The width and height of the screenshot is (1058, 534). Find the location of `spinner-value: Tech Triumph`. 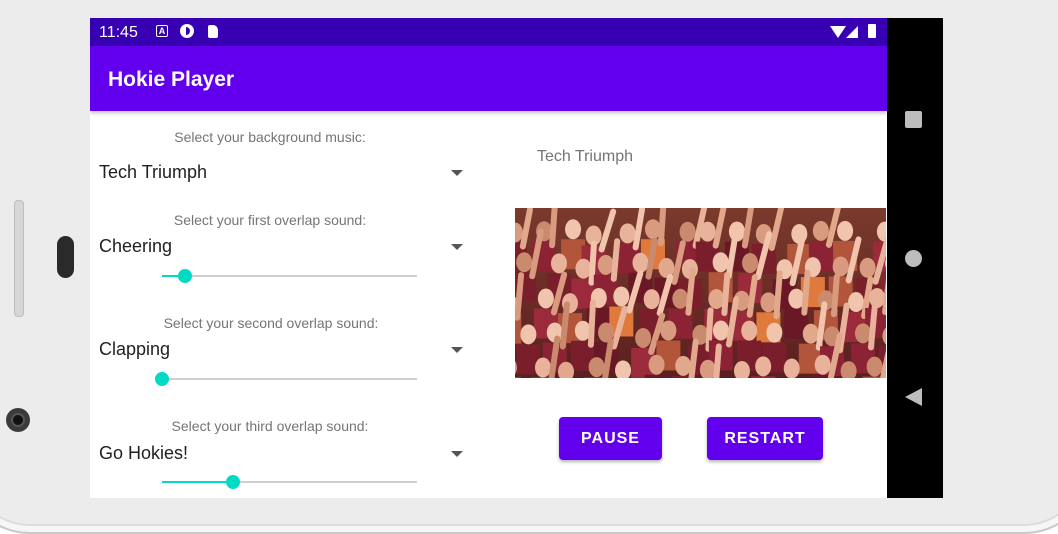

spinner-value: Tech Triumph is located at coordinates (153, 172).